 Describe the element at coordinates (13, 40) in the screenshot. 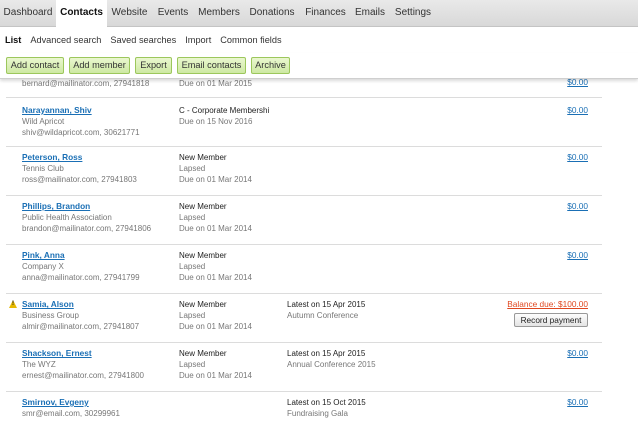

I see `subnav-list: List` at that location.